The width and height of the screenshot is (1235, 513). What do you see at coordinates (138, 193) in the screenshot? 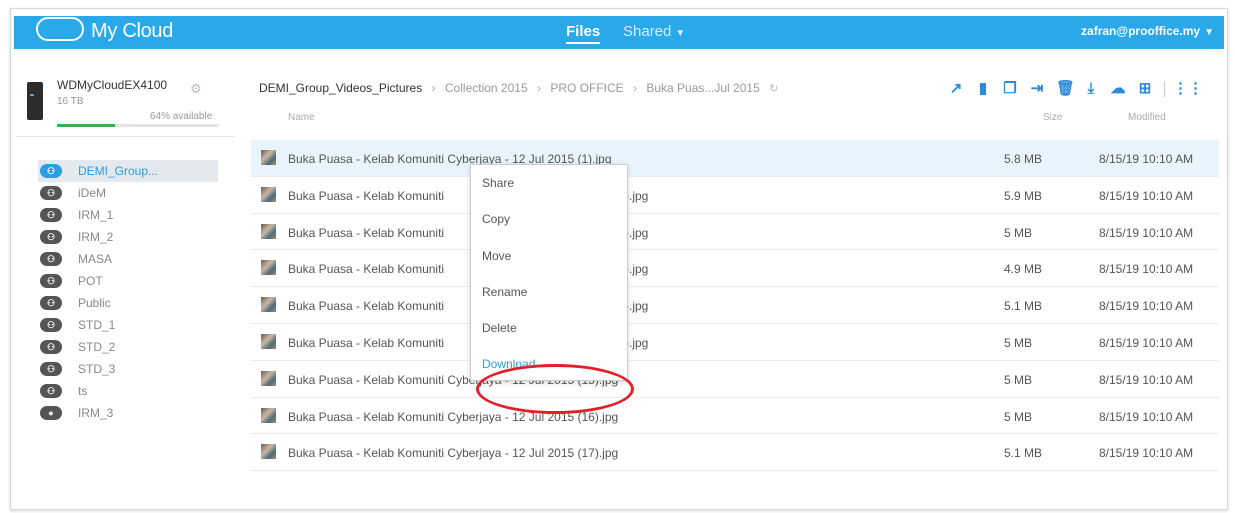
I see `sidebar-item-share: ⚇ iDeM` at bounding box center [138, 193].